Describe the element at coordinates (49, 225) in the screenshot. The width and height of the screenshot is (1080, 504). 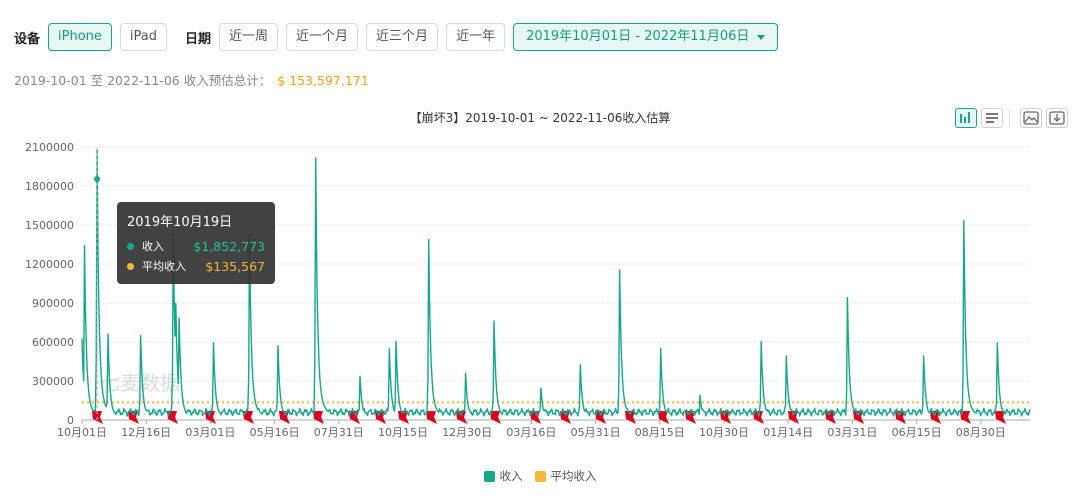
I see `y-tick-label: 1500000` at that location.